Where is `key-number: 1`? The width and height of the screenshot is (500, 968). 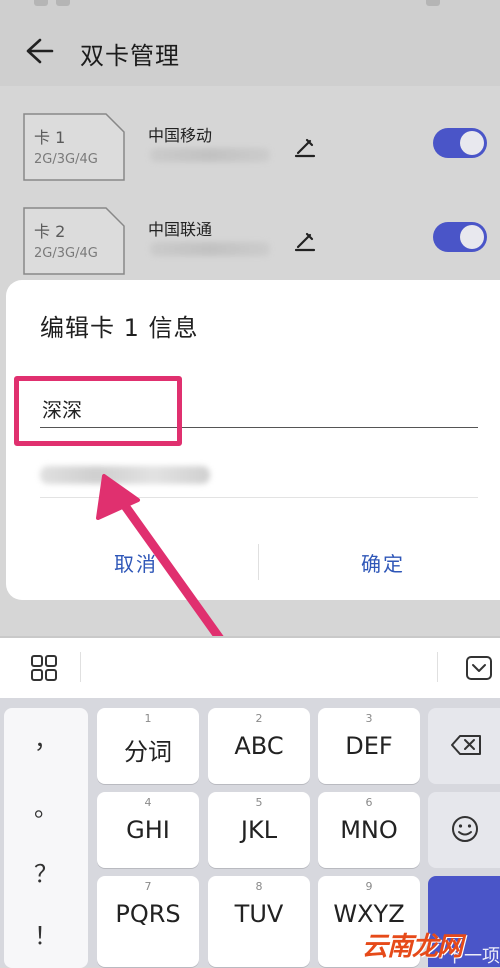
key-number: 1 is located at coordinates (148, 718).